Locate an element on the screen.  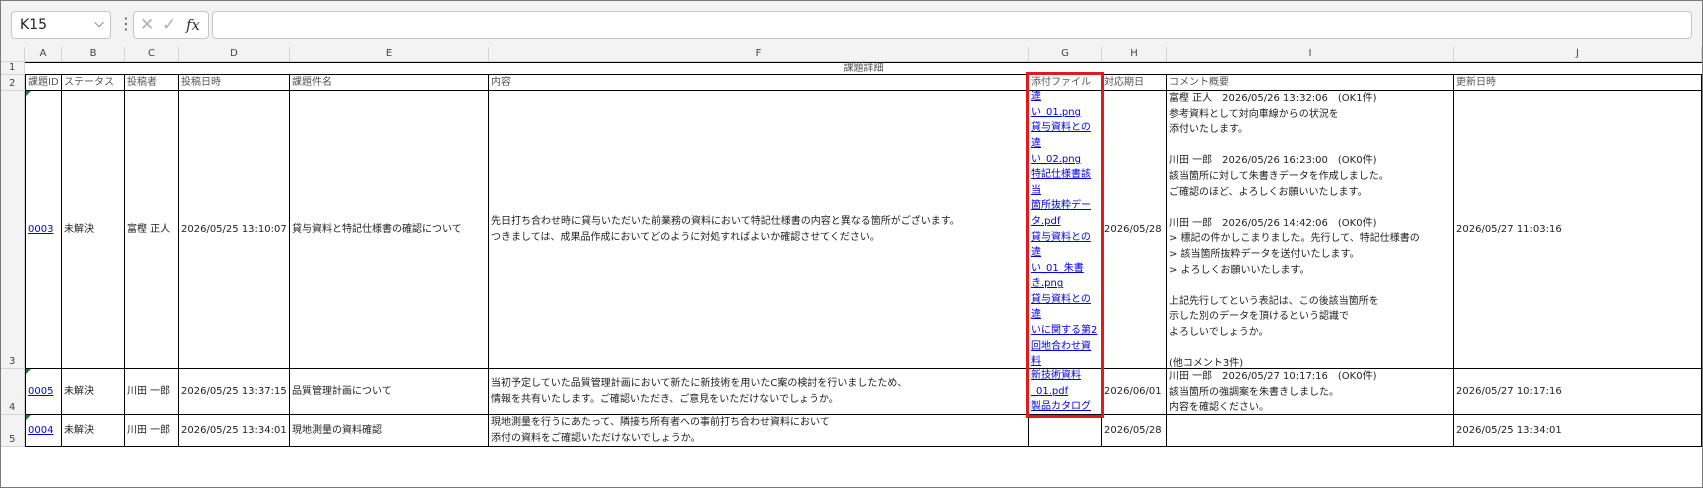
name-box: K15 ⌵ is located at coordinates (61, 25).